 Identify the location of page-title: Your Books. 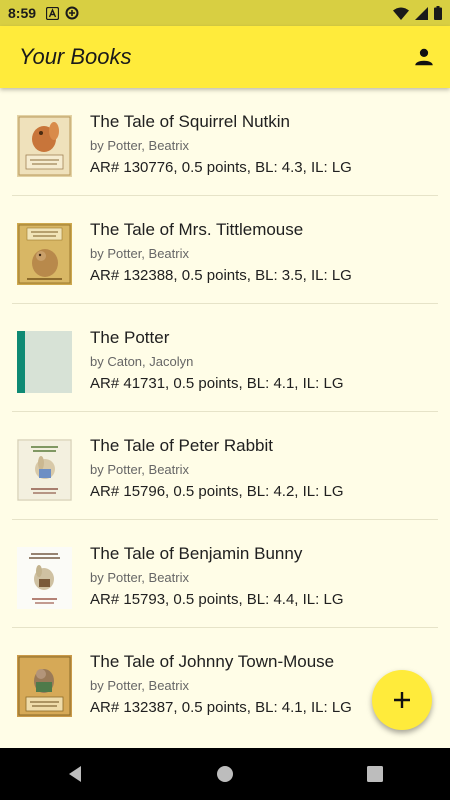
(75, 56).